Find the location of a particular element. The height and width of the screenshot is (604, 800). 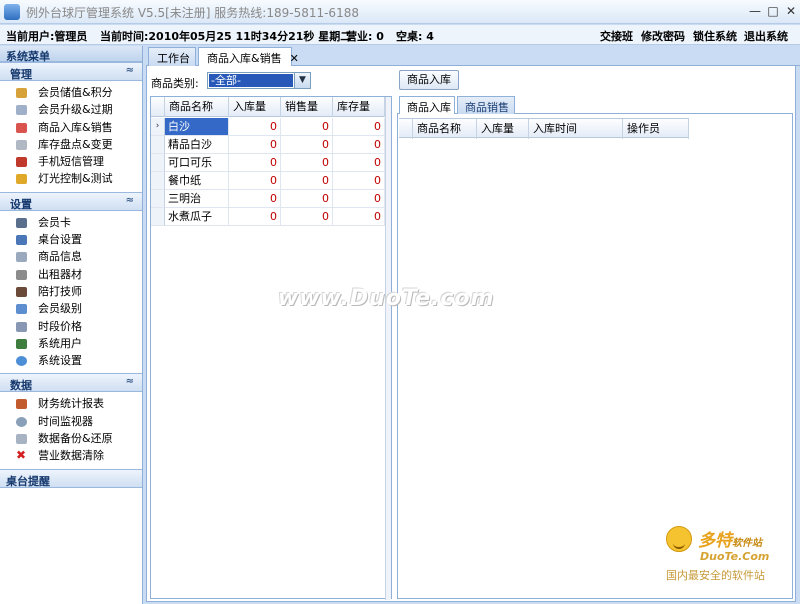

goods-name-cell: 水煮瓜子 is located at coordinates (197, 217).